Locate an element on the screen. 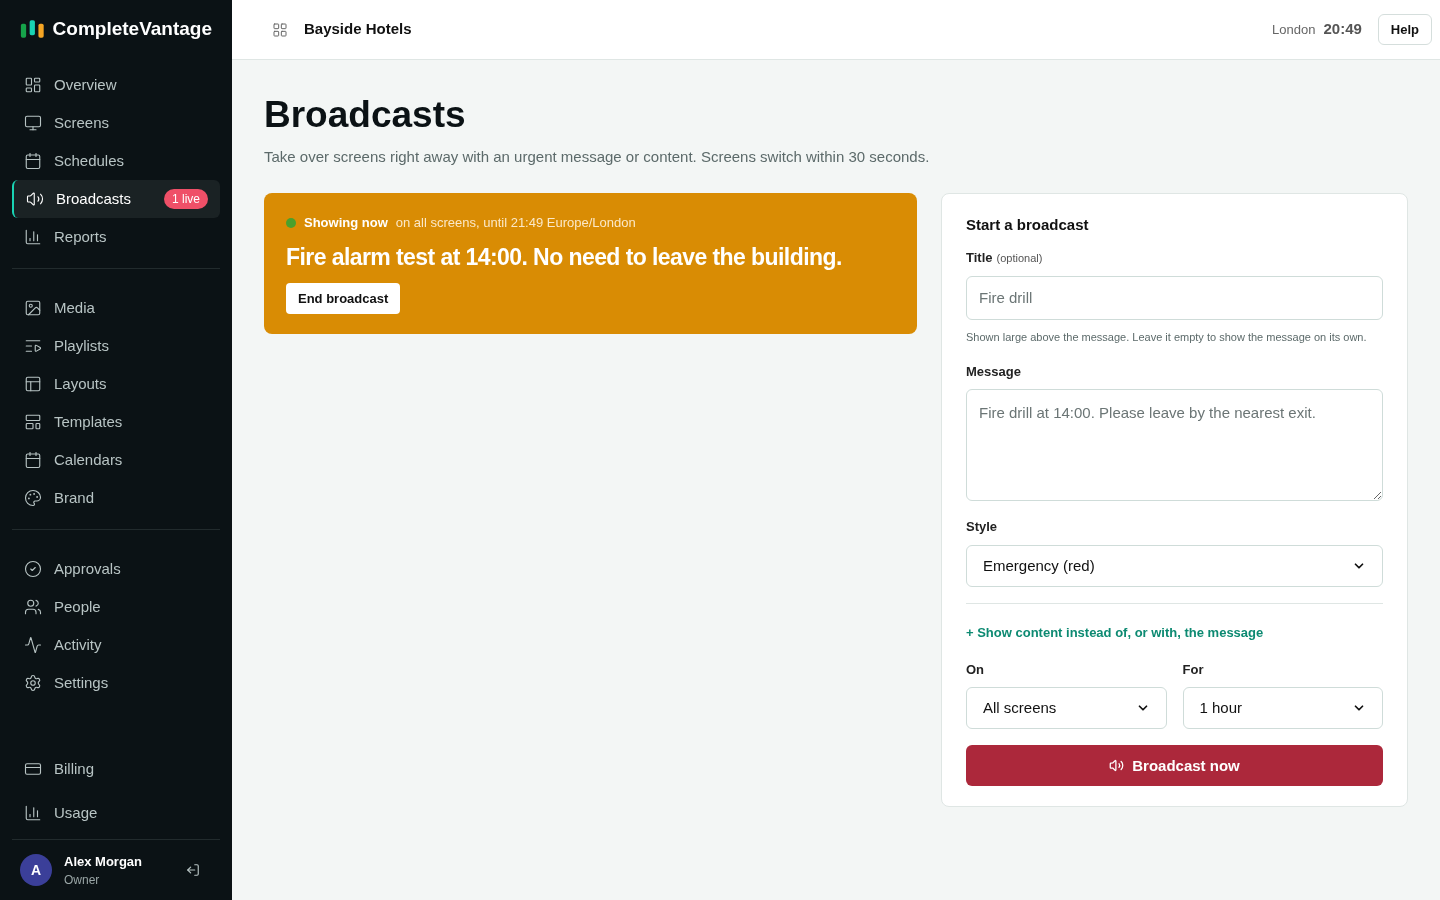  optional-hint: (optional) is located at coordinates (1019, 259).